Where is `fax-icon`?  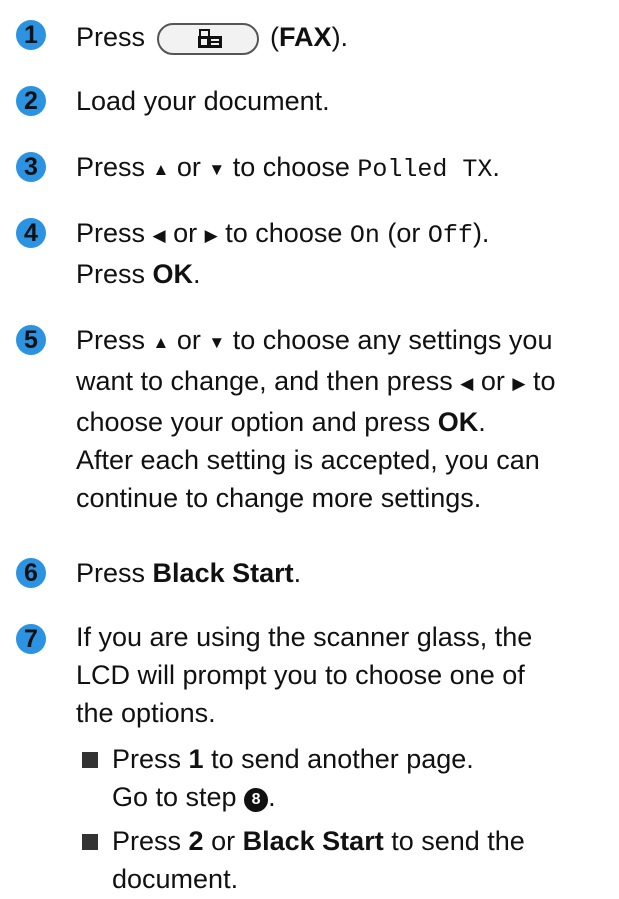 fax-icon is located at coordinates (209, 38).